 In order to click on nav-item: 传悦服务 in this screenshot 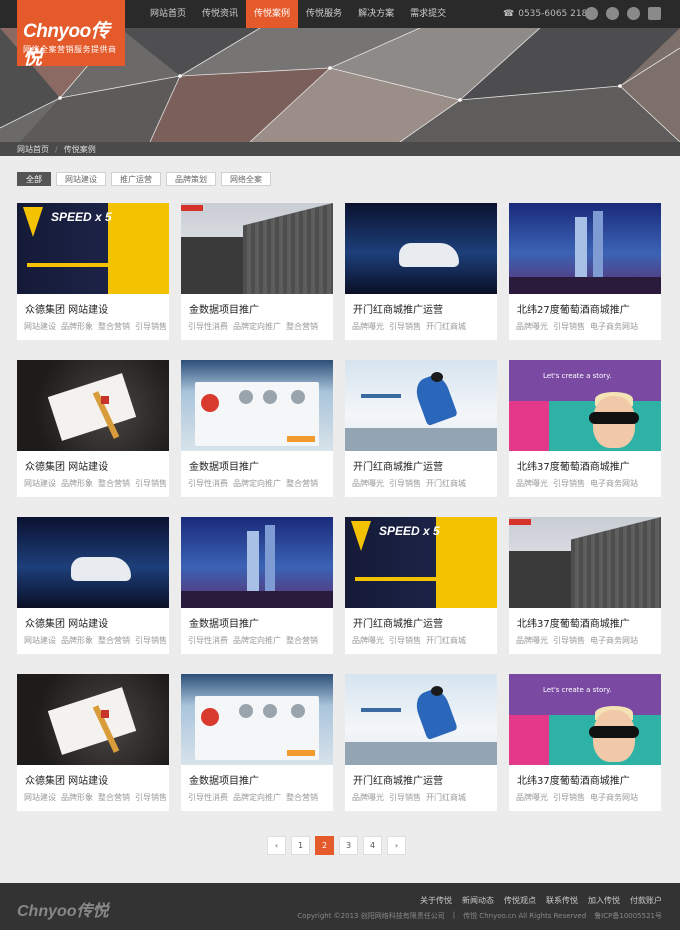, I will do `click(324, 14)`.